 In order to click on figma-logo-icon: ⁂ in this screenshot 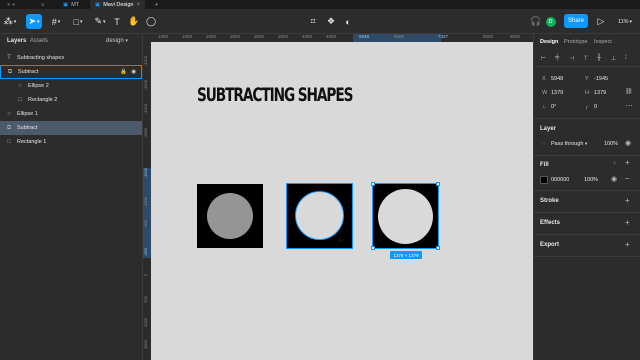, I will do `click(8, 21)`.